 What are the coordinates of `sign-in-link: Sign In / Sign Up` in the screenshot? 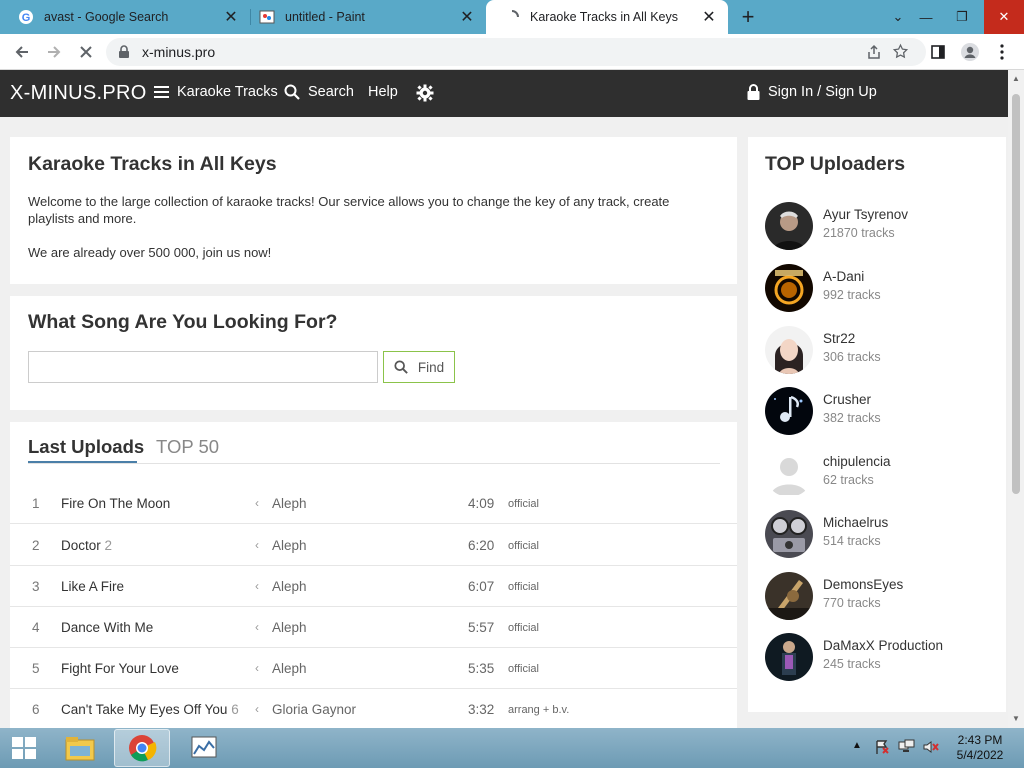 It's located at (812, 92).